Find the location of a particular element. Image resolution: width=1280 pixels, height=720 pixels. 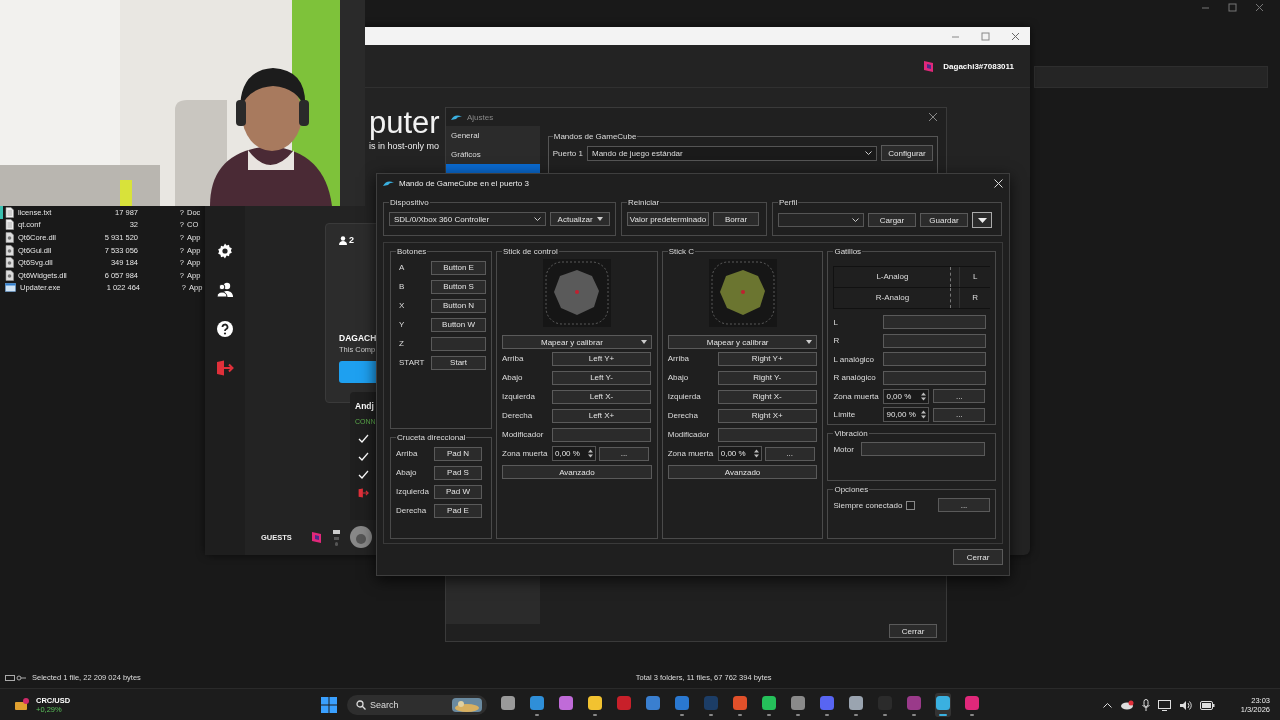

dialog-title: Ajustes is located at coordinates (480, 117).